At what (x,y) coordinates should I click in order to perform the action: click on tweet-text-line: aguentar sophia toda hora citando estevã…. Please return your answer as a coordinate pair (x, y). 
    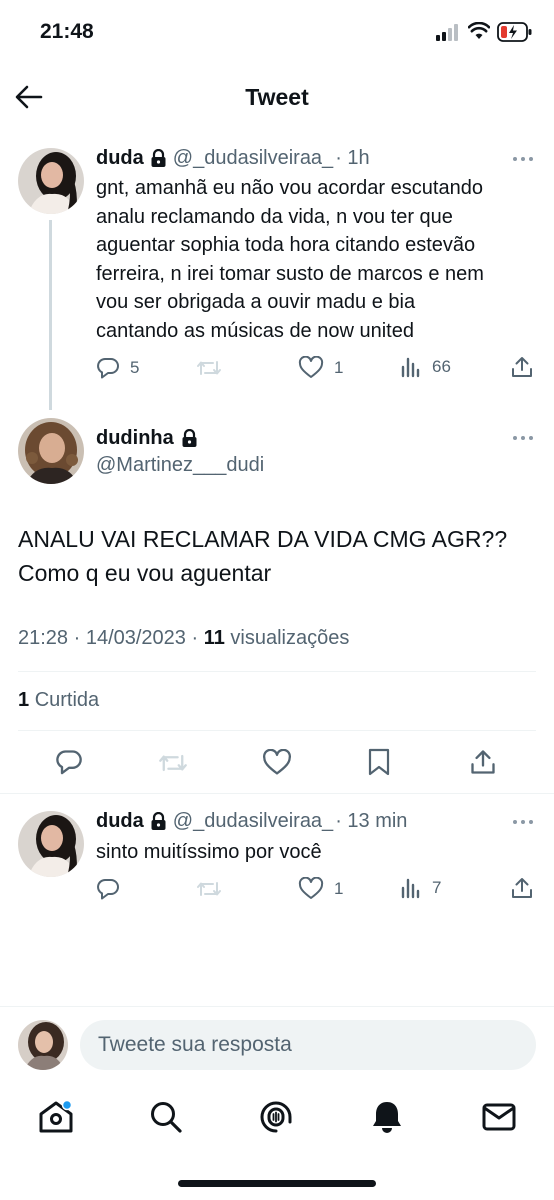
    Looking at the image, I should click on (286, 245).